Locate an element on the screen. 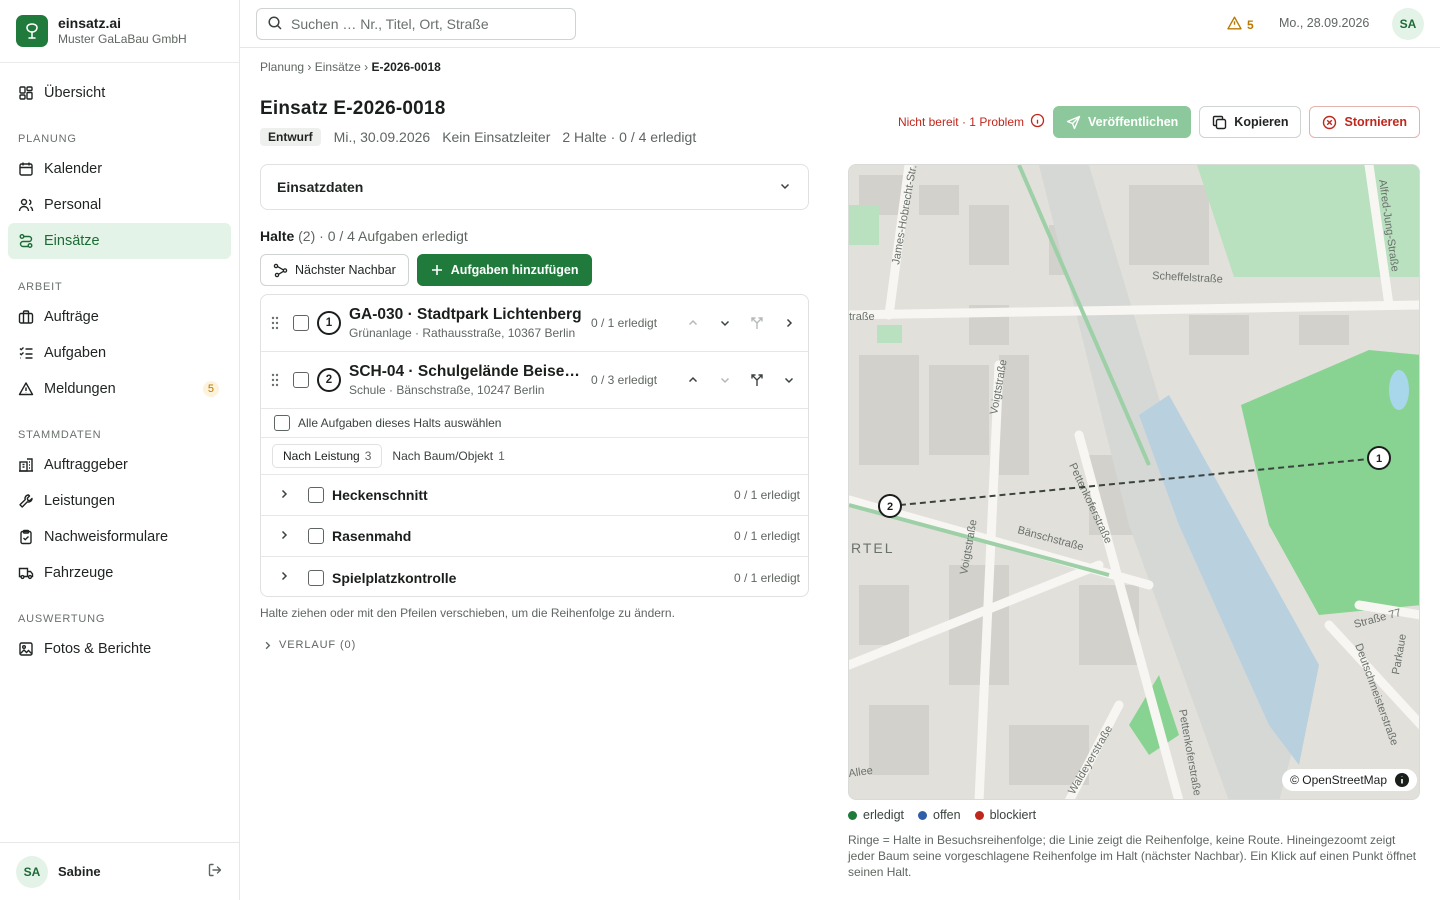 The image size is (1440, 900). breadcrumb-planung: Planung is located at coordinates (282, 67).